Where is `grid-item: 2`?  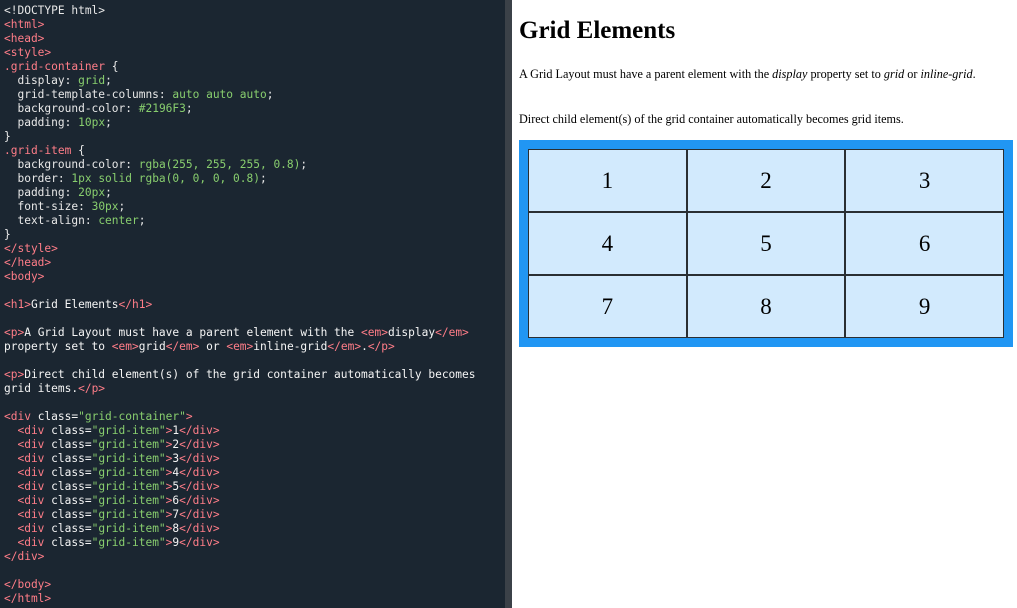
grid-item: 2 is located at coordinates (766, 180).